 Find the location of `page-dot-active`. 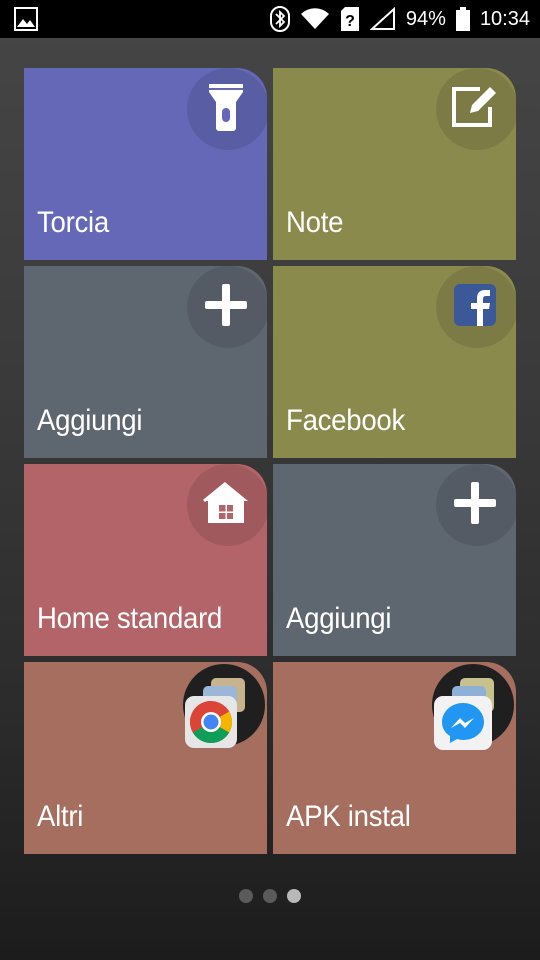

page-dot-active is located at coordinates (294, 896).